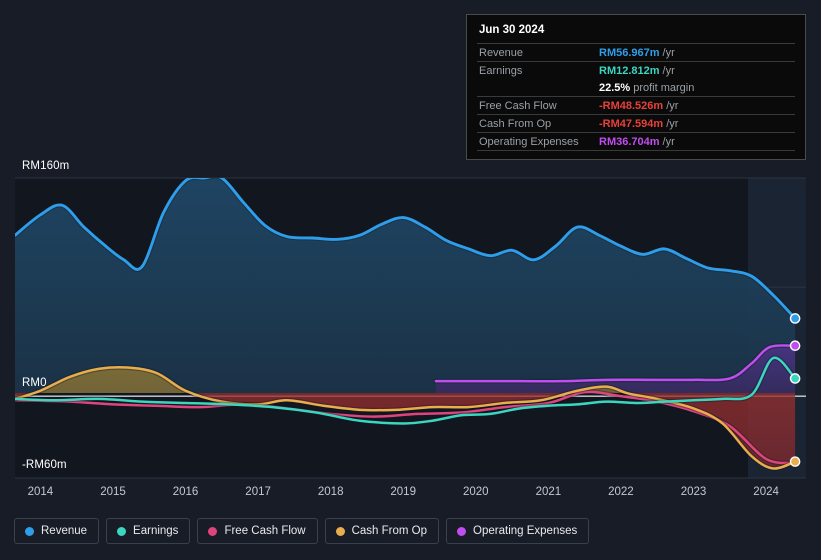  What do you see at coordinates (795, 378) in the screenshot?
I see `endpoint-marker-earnings` at bounding box center [795, 378].